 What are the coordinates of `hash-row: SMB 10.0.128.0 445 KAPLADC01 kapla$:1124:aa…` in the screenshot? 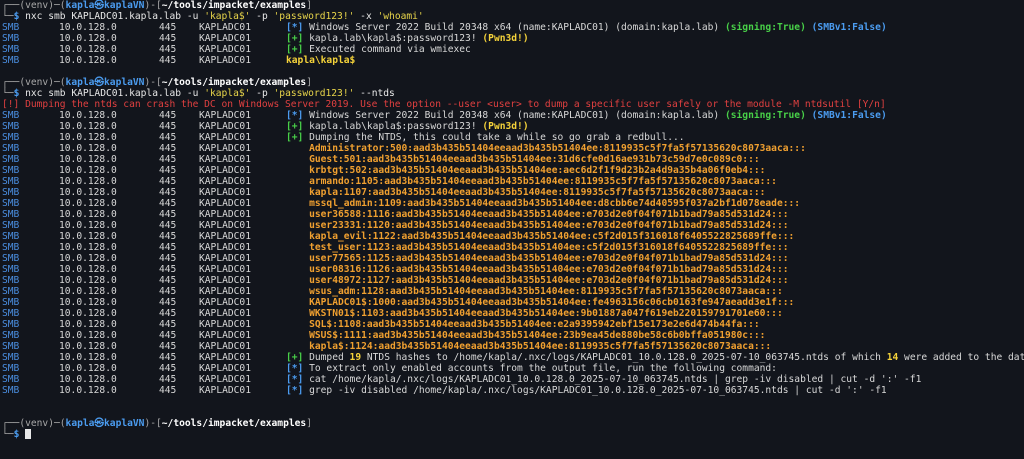 It's located at (513, 346).